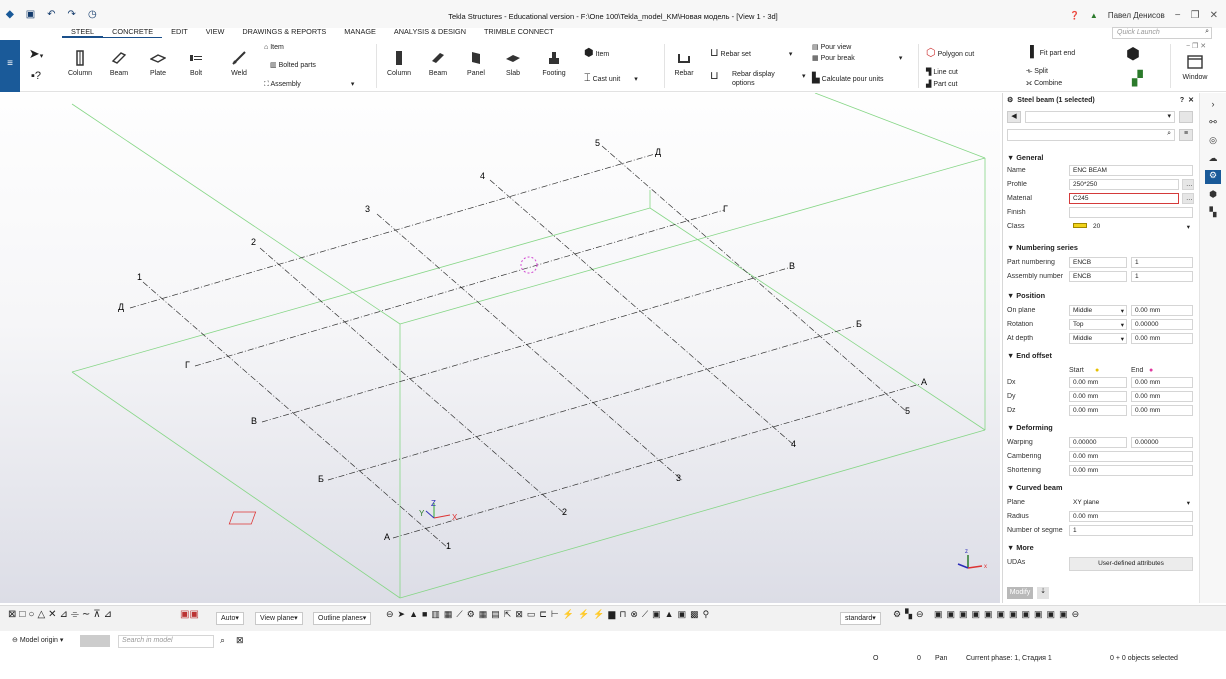 The width and height of the screenshot is (1226, 679). I want to click on dy-end-field: 0.00 mm, so click(1162, 396).